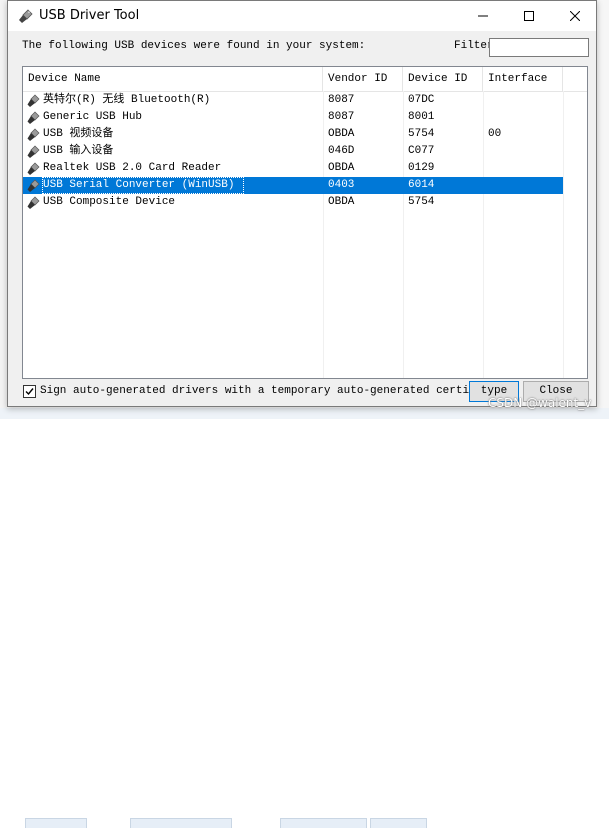 This screenshot has height=828, width=609. Describe the element at coordinates (139, 185) in the screenshot. I see `device-name-cell: USB Serial Converter (WinUSB)` at that location.